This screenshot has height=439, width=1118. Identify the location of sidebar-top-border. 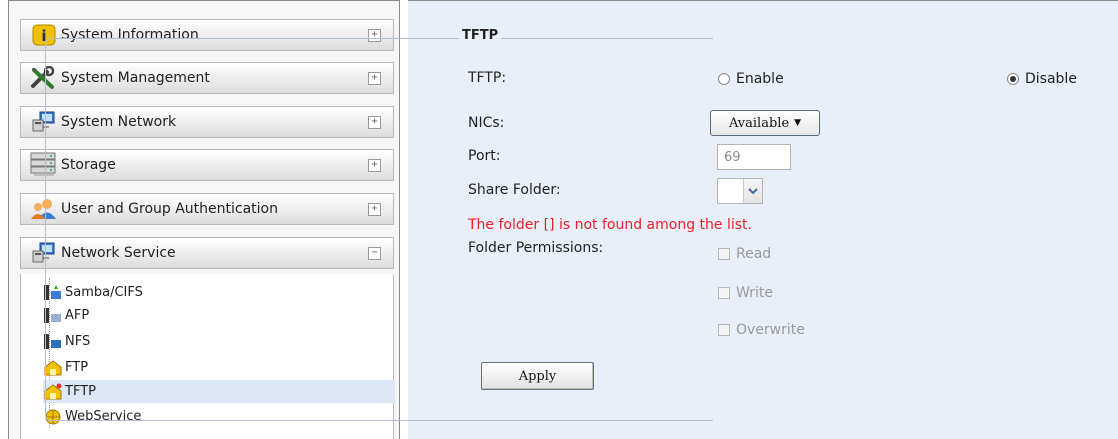
(204, 0).